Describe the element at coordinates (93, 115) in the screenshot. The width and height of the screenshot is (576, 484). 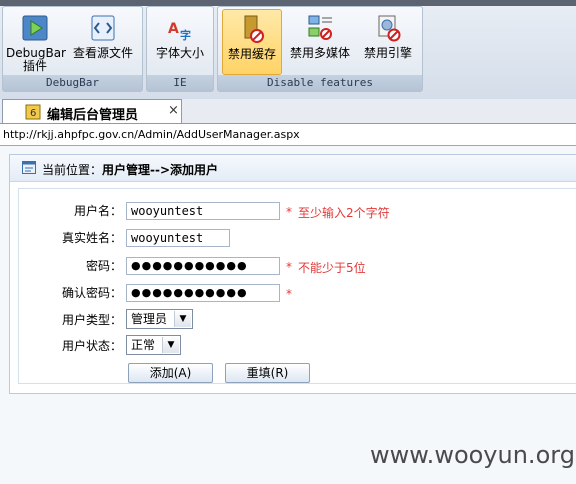
I see `tab-title: 编辑后台管理员` at that location.